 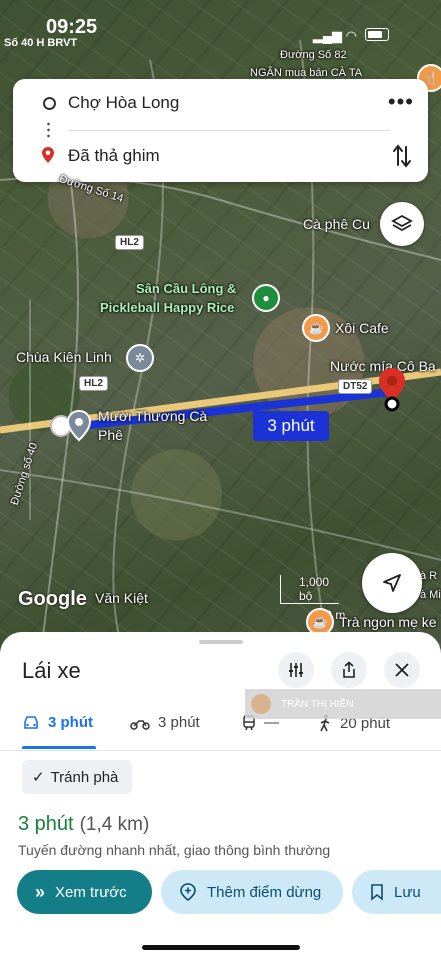 What do you see at coordinates (336, 224) in the screenshot?
I see `map-label-cafe: Cà phê Cu` at bounding box center [336, 224].